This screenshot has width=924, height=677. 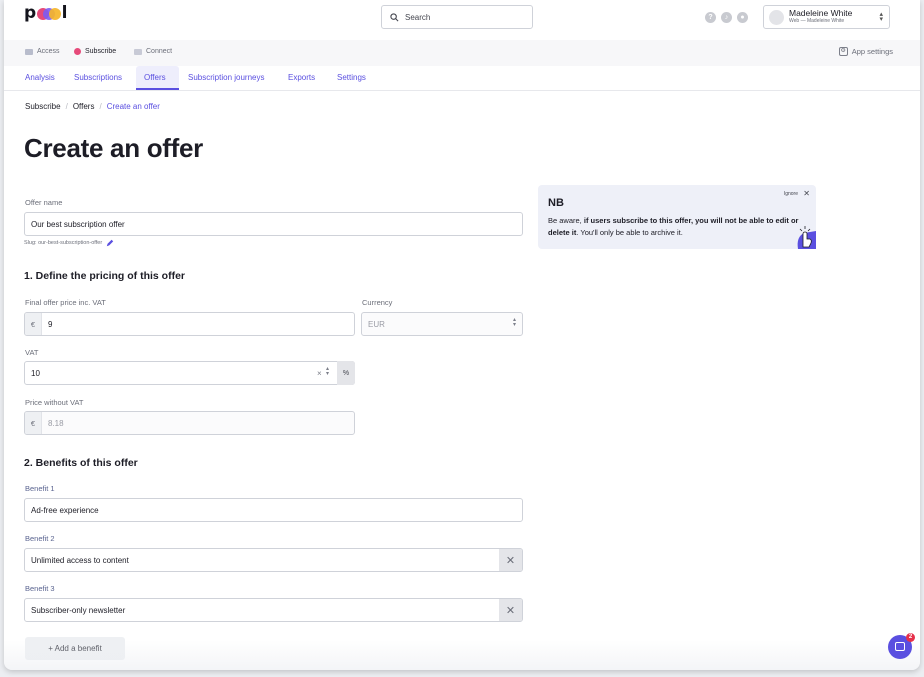 What do you see at coordinates (556, 203) in the screenshot?
I see `nb-title: NB` at bounding box center [556, 203].